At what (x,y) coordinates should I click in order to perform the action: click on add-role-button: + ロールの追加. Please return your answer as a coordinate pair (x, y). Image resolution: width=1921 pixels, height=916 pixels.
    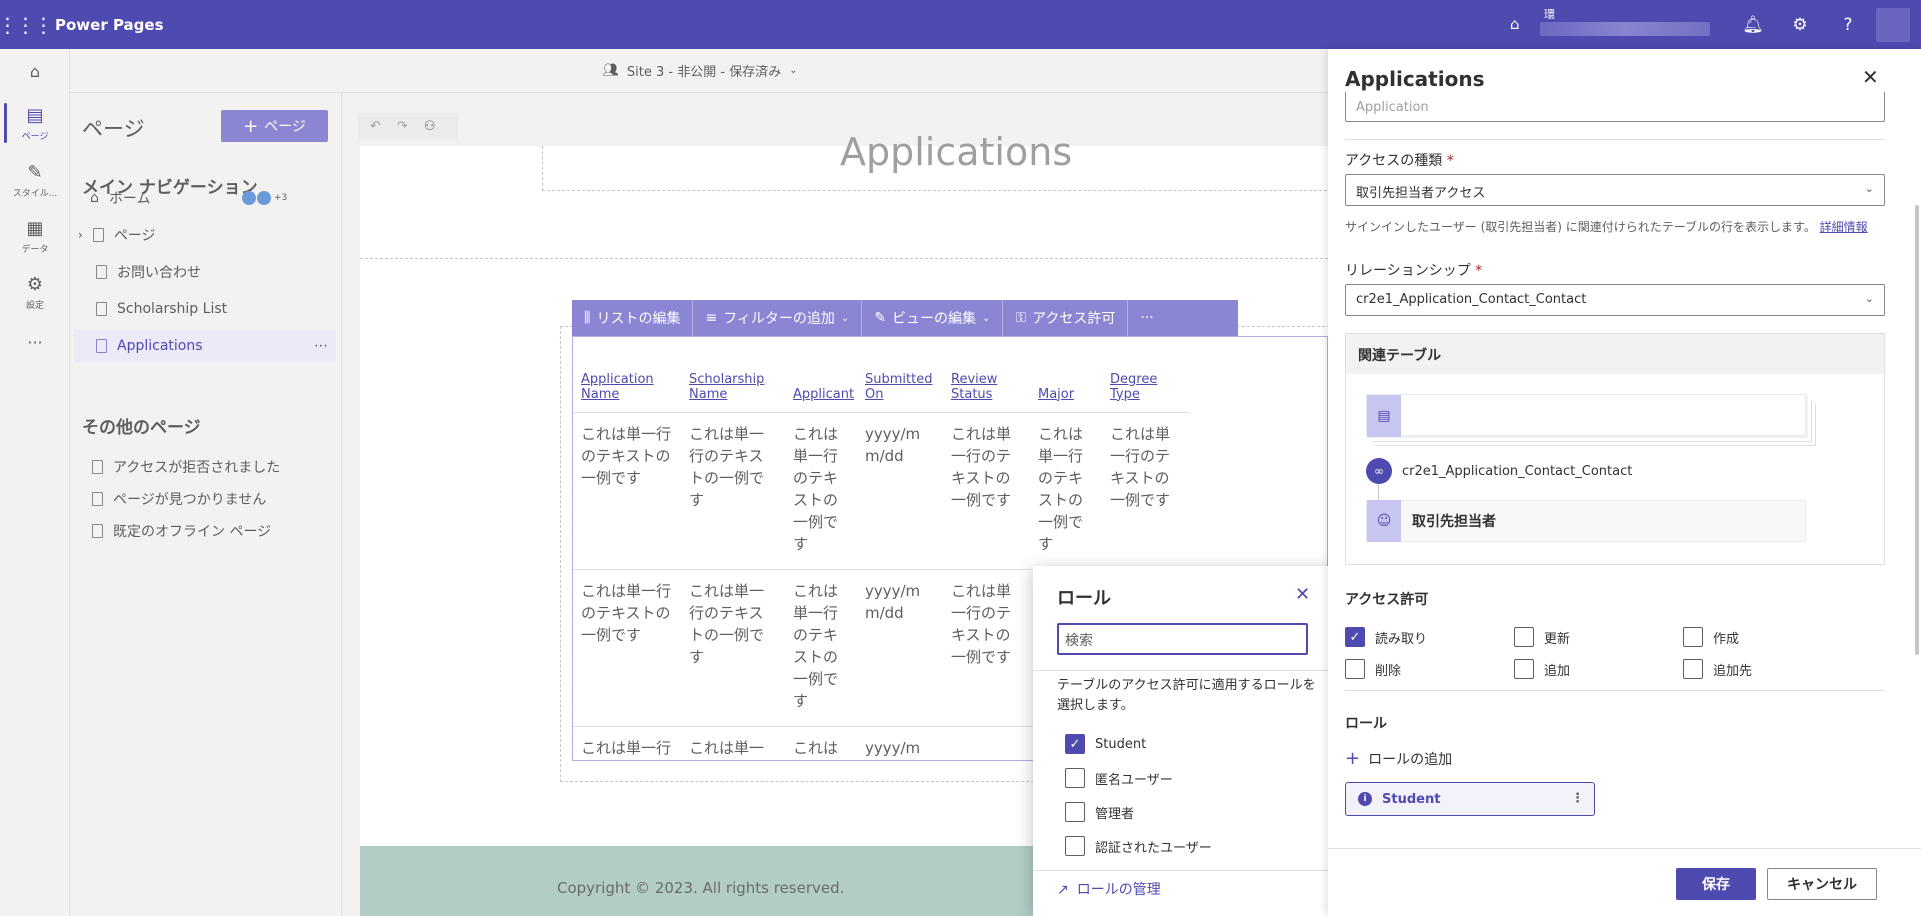
    Looking at the image, I should click on (1398, 758).